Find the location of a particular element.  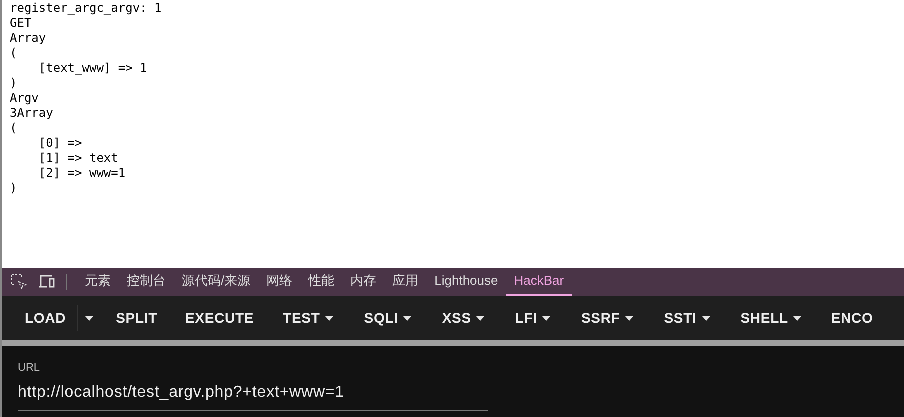

dropdown-button: SSRF is located at coordinates (607, 318).